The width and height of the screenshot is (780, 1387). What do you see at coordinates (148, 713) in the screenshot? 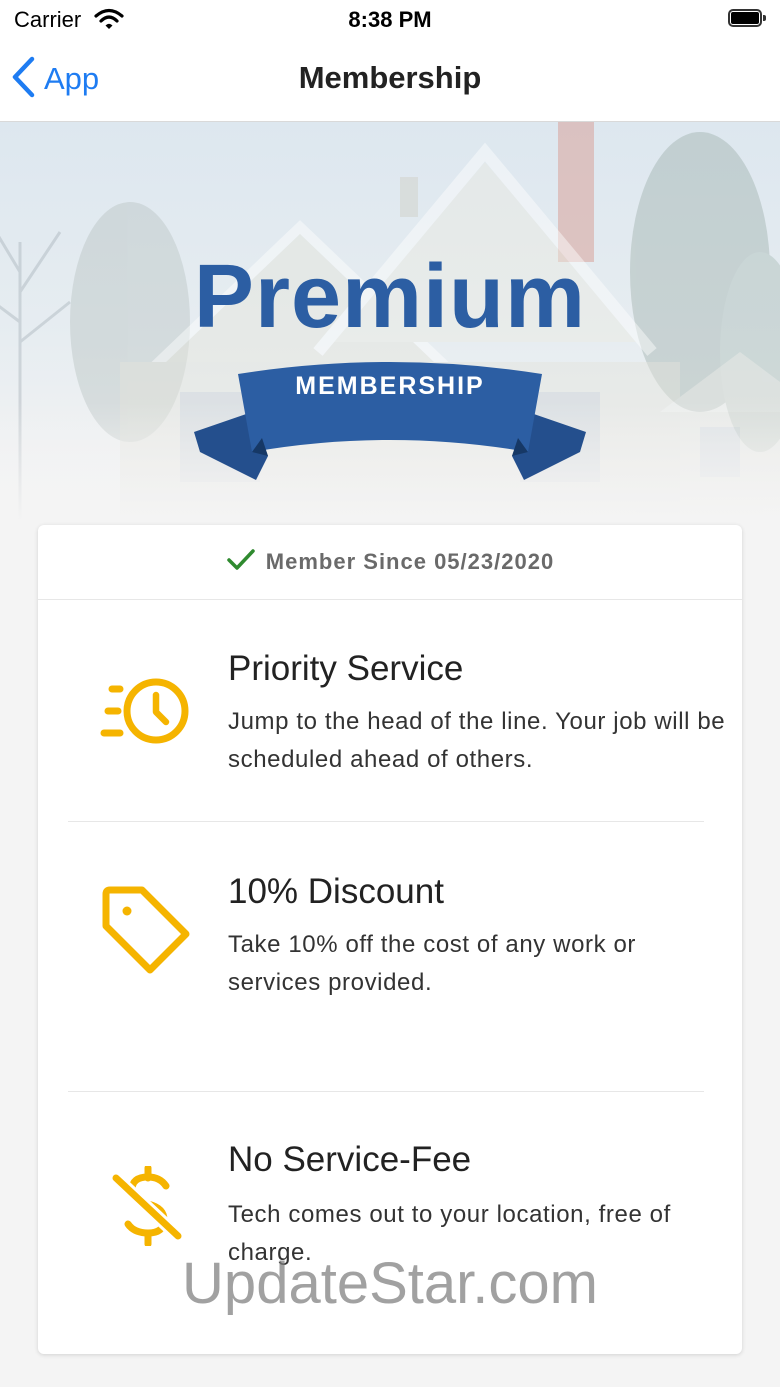
I see `fast-clock-icon` at bounding box center [148, 713].